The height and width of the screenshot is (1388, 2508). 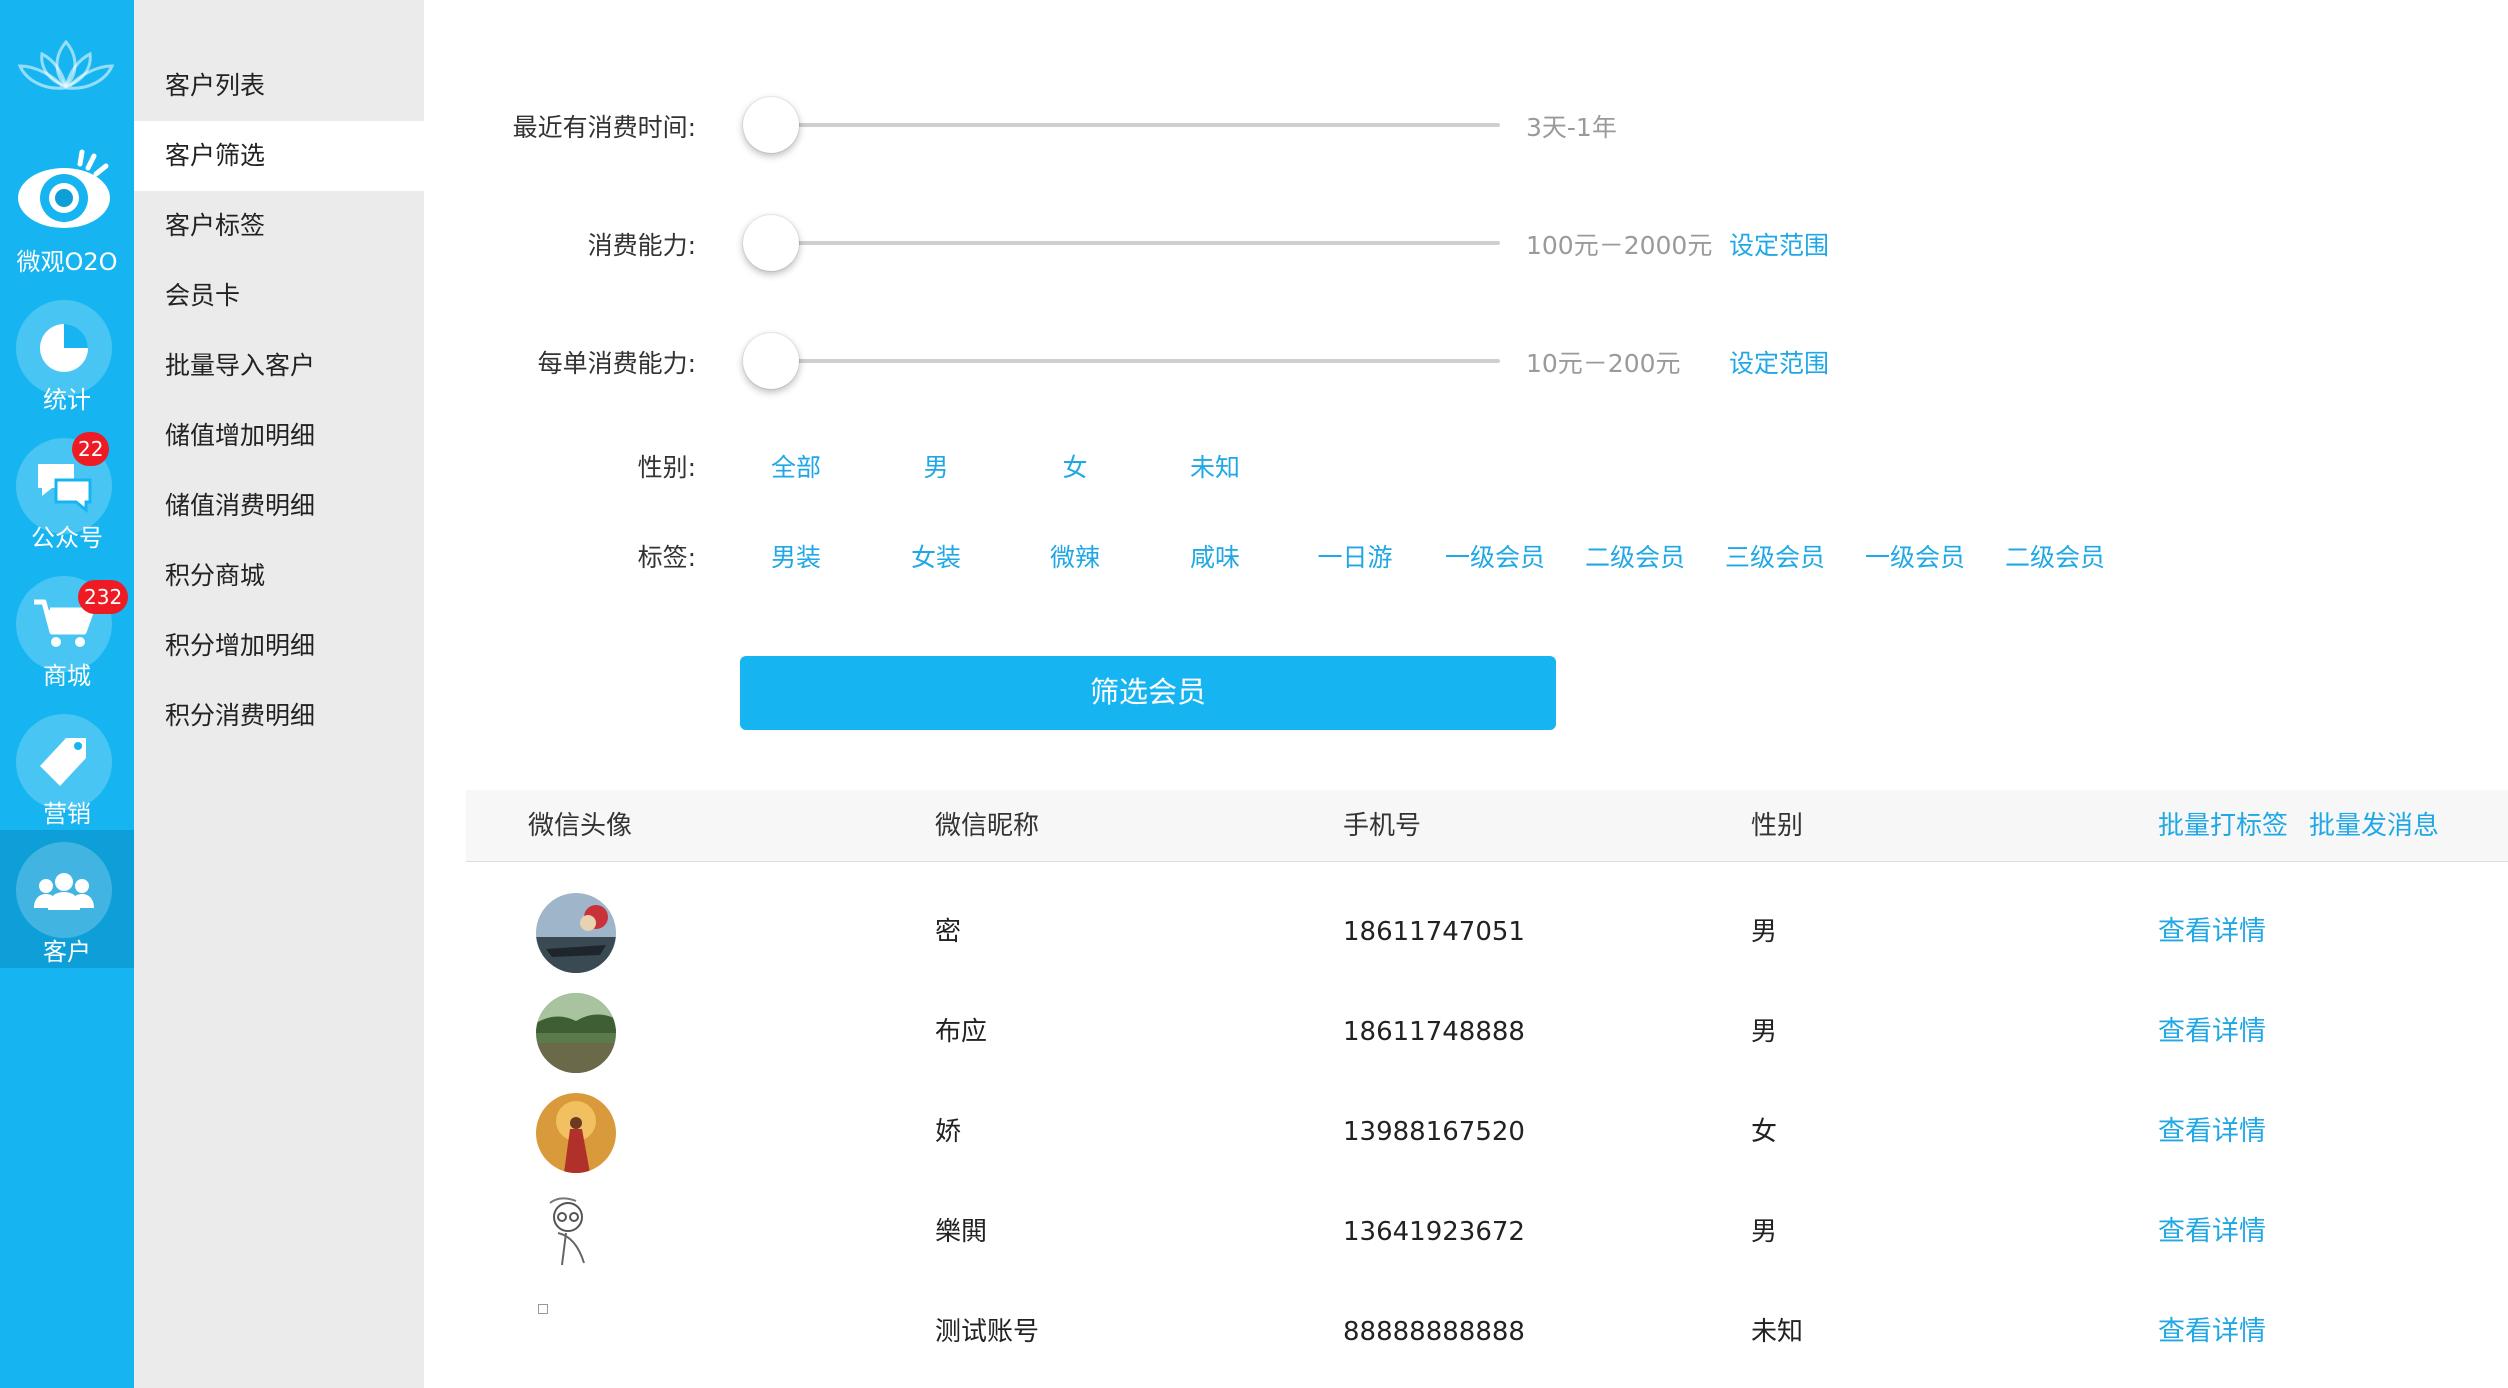 What do you see at coordinates (1603, 363) in the screenshot?
I see `per-order-power-range: 10元－200元` at bounding box center [1603, 363].